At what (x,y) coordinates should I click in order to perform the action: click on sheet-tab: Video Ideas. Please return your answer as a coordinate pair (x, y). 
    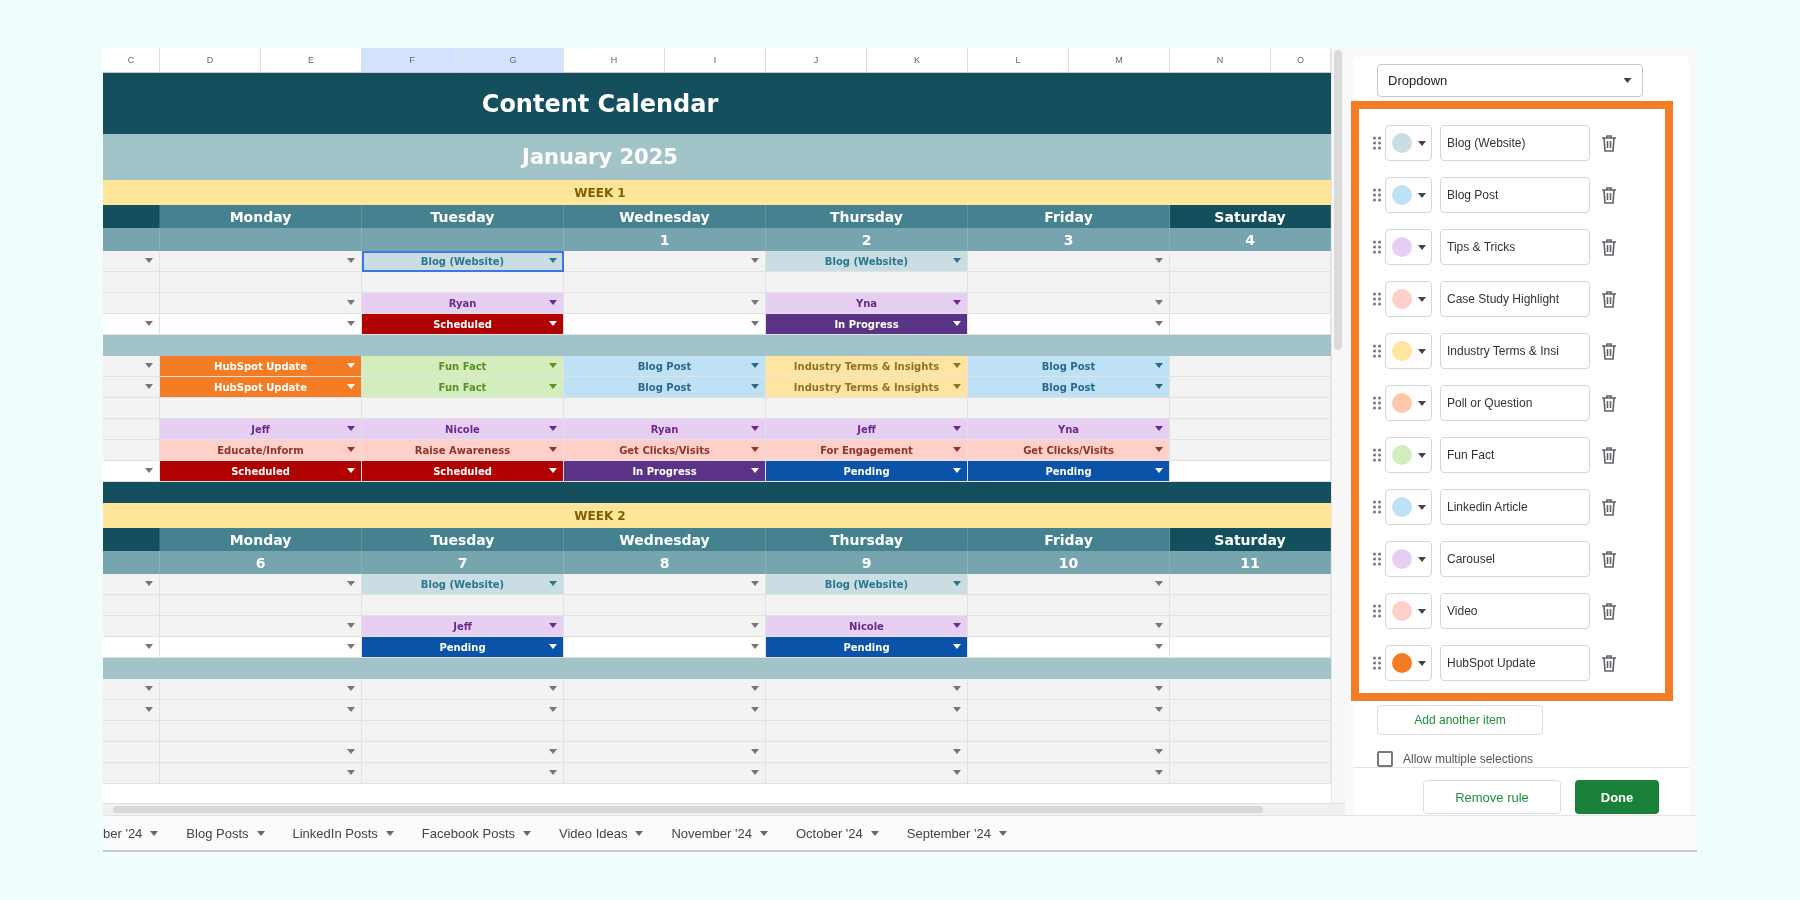
    Looking at the image, I should click on (601, 833).